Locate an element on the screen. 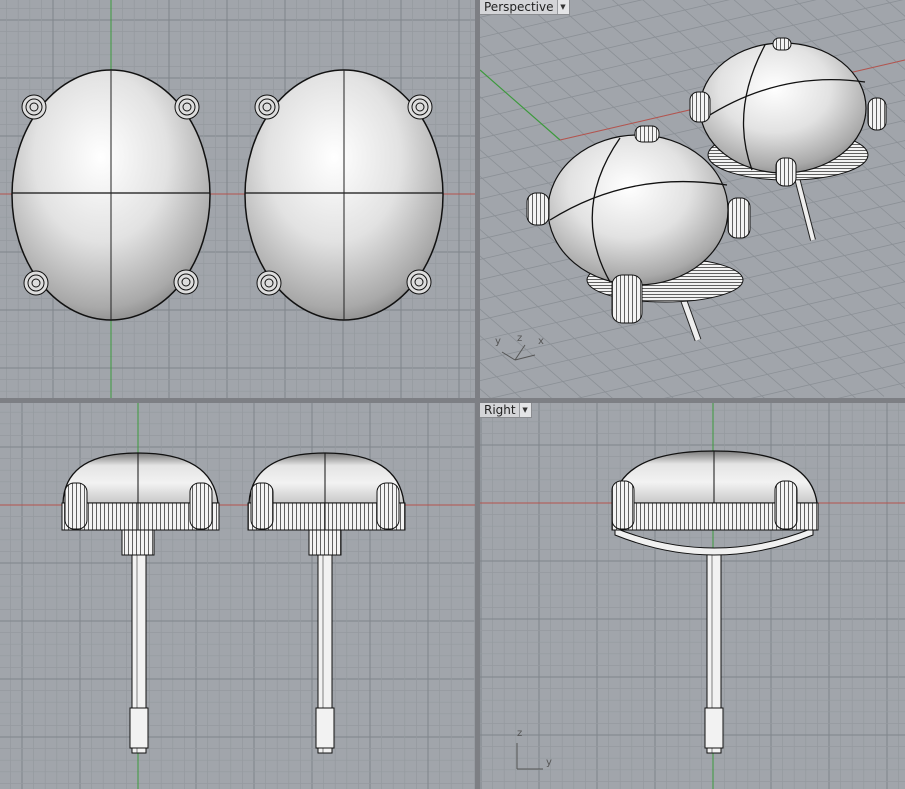  viewport-label-perspective: Perspective ▼ is located at coordinates (525, 7).